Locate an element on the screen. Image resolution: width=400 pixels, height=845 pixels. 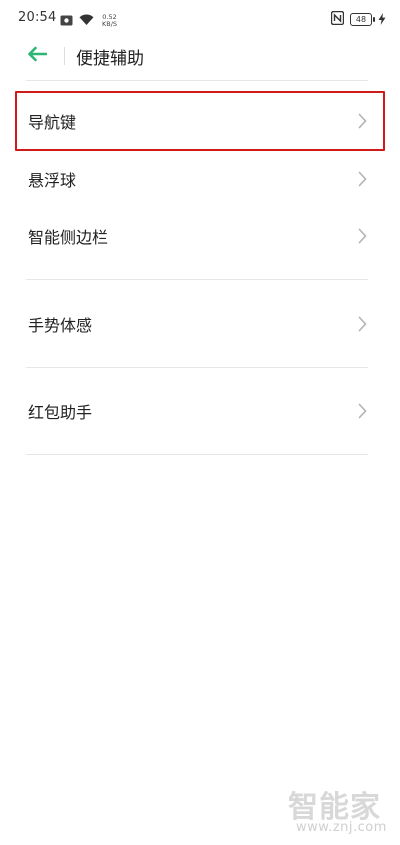
photo-icon is located at coordinates (66, 20).